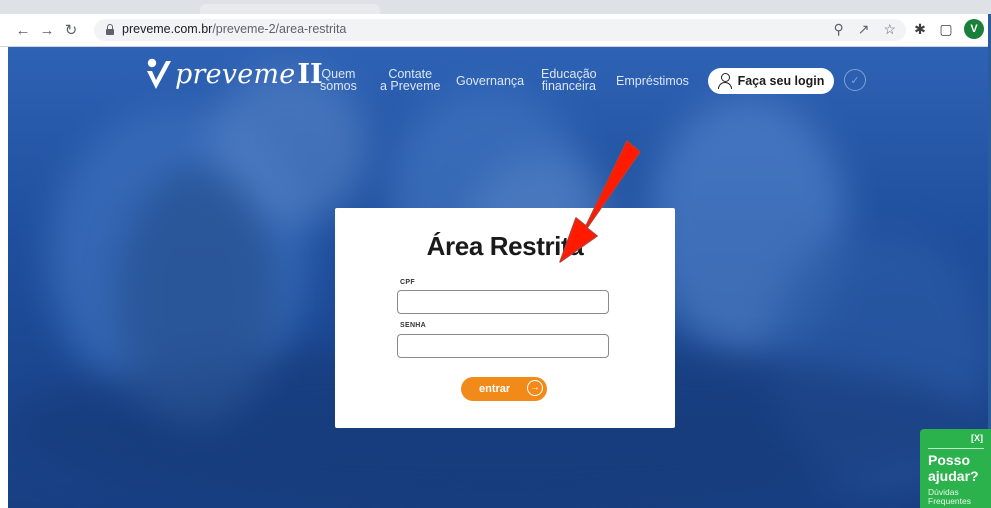 This screenshot has width=991, height=508. Describe the element at coordinates (503, 302) in the screenshot. I see `cpf-input` at that location.